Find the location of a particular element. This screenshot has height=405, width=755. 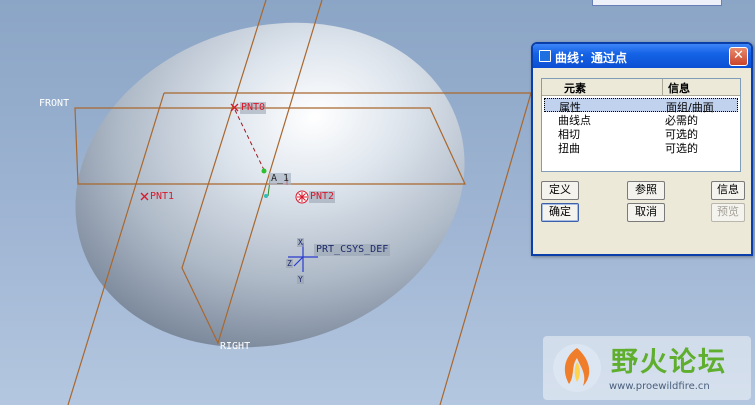

right-plane-label: RIGHT is located at coordinates (235, 347).